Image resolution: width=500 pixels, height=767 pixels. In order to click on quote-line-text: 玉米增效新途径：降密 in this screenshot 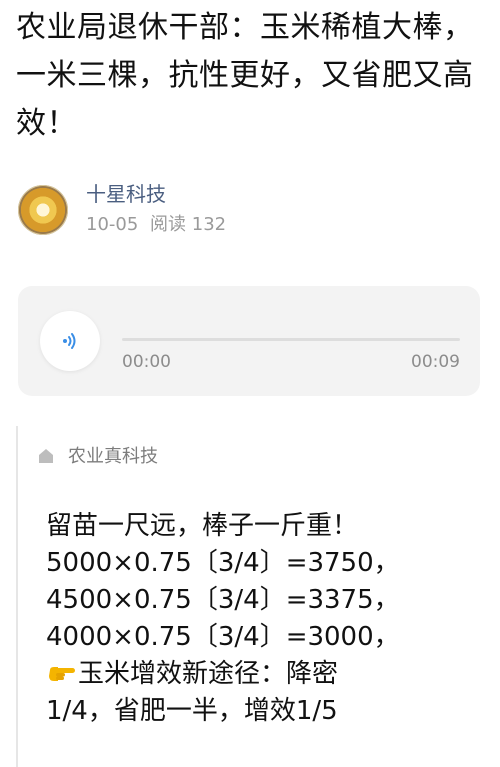, I will do `click(208, 674)`.